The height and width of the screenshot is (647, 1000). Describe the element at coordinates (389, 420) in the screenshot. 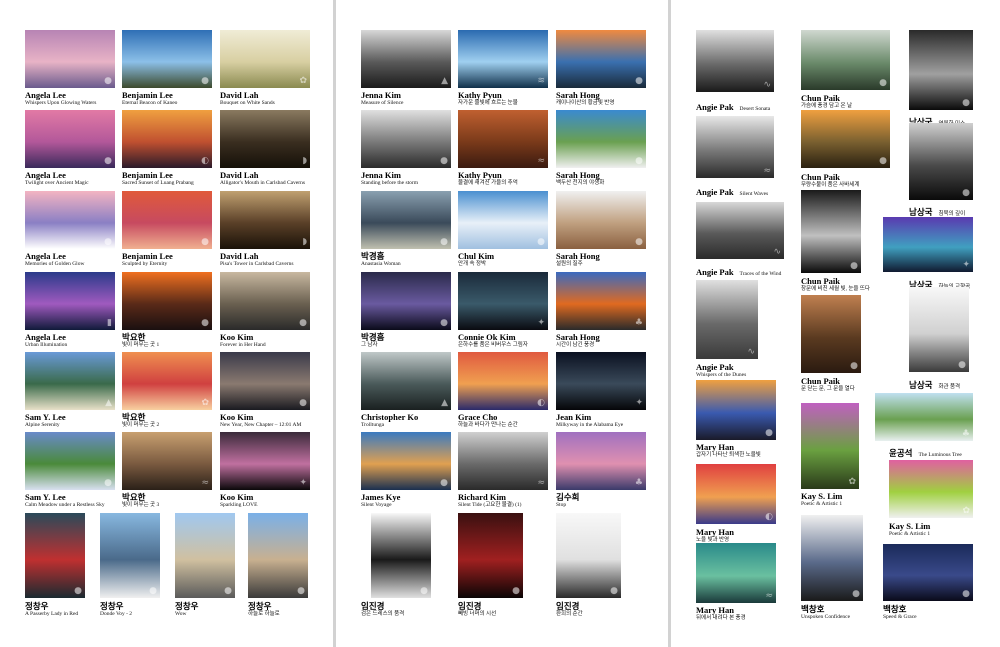

I see `caption: Christopher Ko Trolltunga` at that location.